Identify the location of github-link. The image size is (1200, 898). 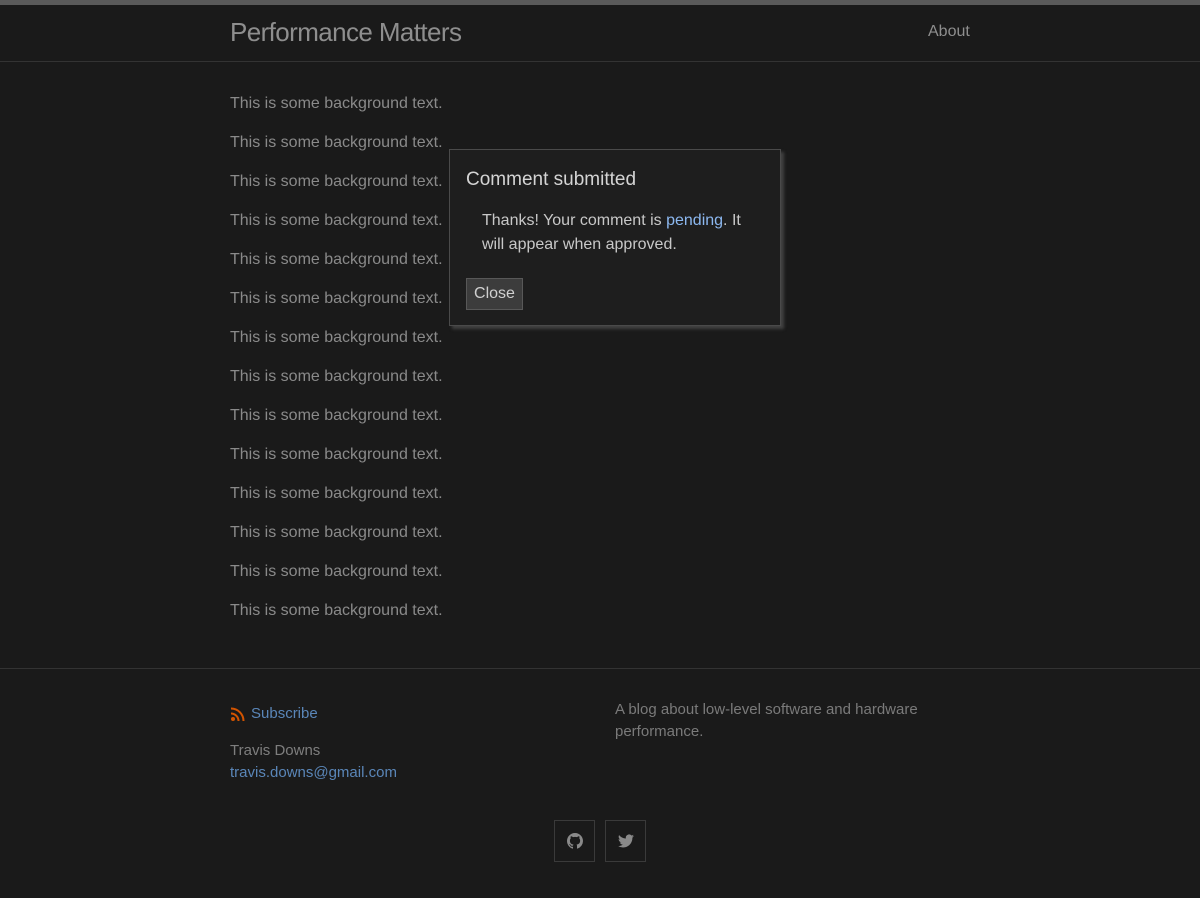
(574, 841).